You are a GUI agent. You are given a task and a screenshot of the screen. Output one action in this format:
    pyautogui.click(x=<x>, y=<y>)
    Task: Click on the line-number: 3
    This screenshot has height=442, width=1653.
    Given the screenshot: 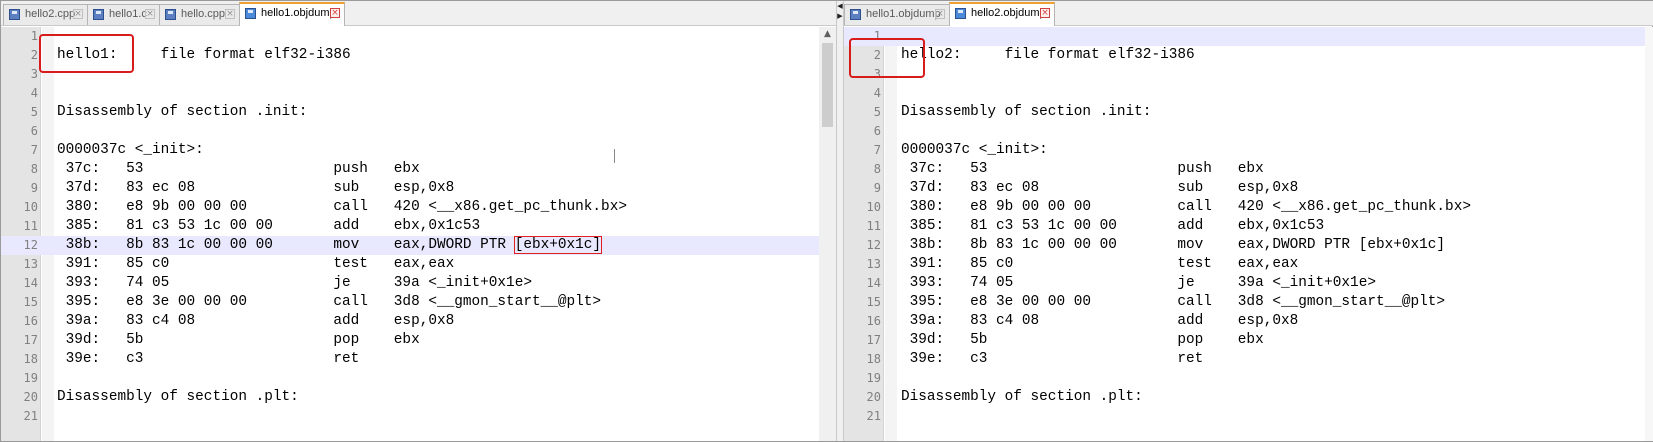 What is the action you would take?
    pyautogui.click(x=34, y=74)
    